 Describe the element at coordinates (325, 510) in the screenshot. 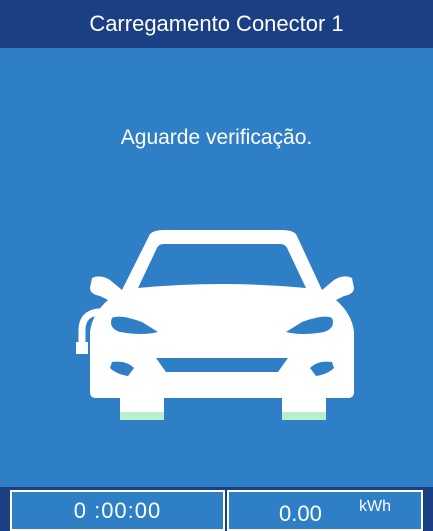

I see `energy-panel: 0.00 kWh` at that location.